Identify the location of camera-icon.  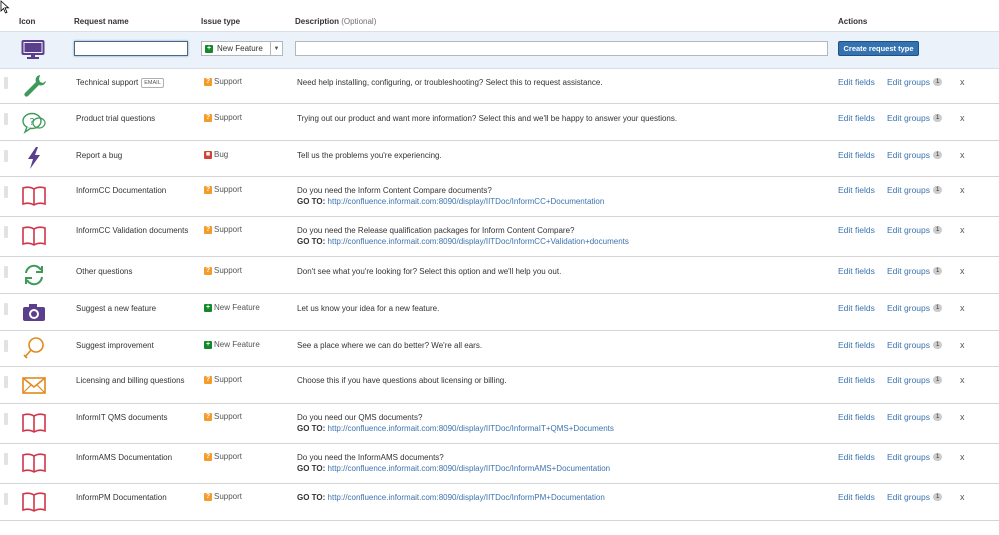
(34, 312).